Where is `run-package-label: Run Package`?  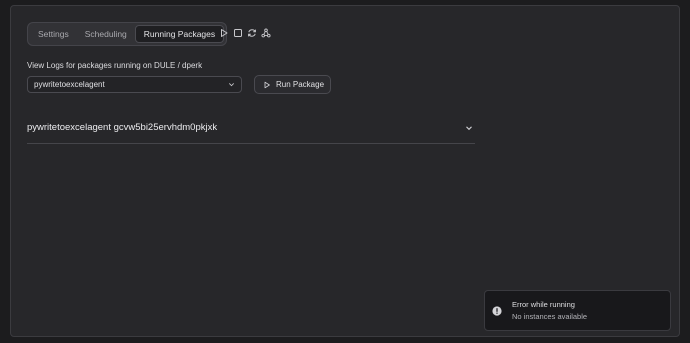 run-package-label: Run Package is located at coordinates (300, 84).